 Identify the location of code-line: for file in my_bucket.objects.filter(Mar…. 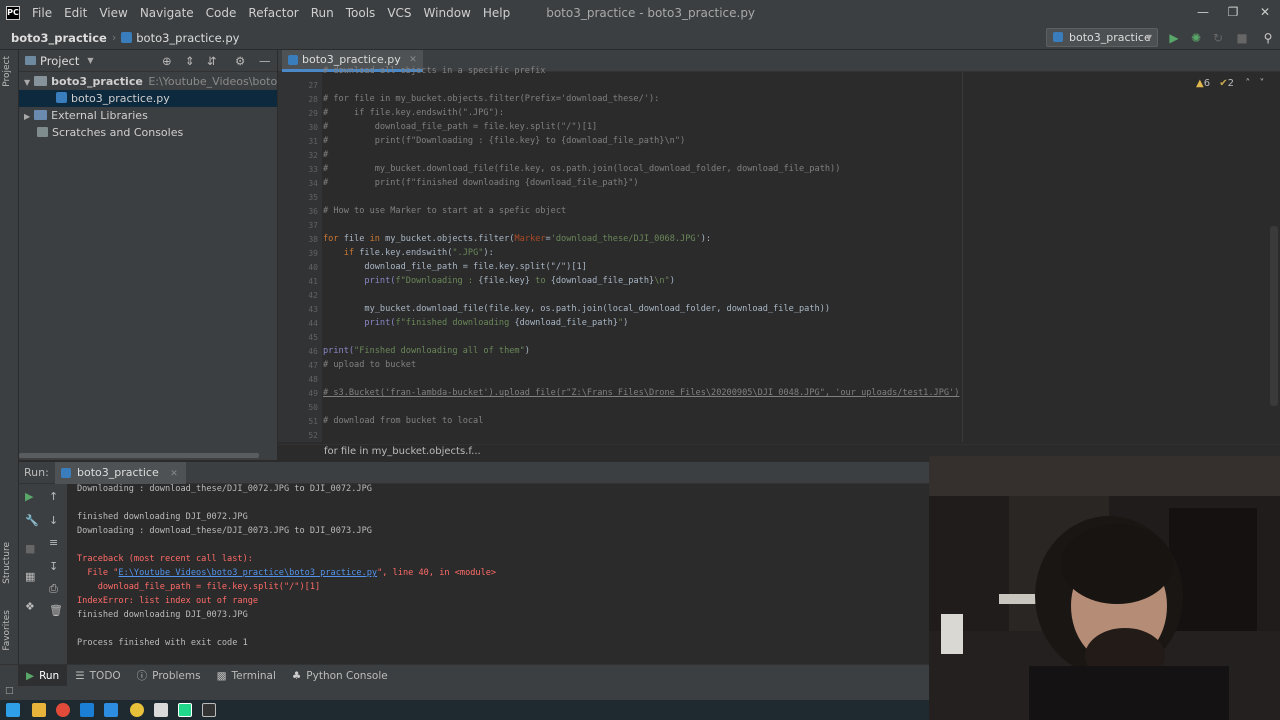
(517, 239).